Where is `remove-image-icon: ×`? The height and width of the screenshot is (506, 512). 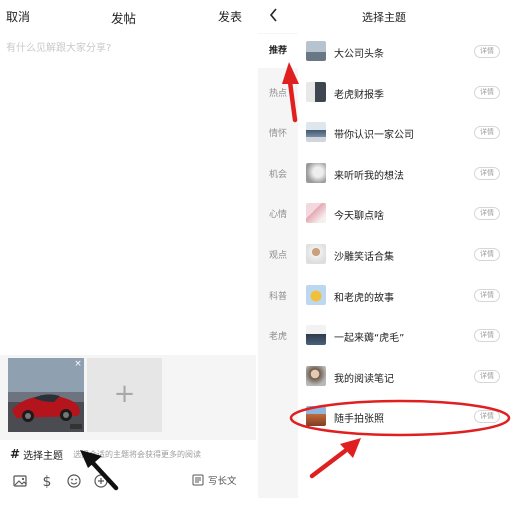
remove-image-icon: × is located at coordinates (78, 364).